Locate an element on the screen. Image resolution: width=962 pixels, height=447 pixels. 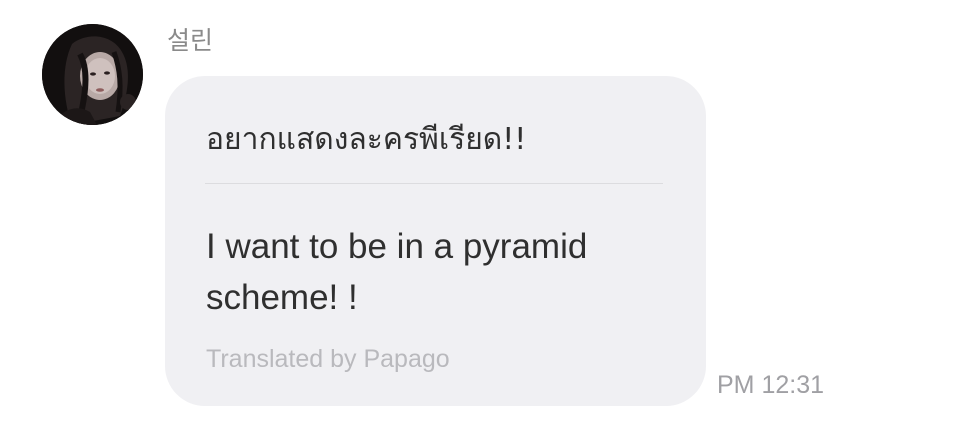
translation-divider is located at coordinates (434, 183).